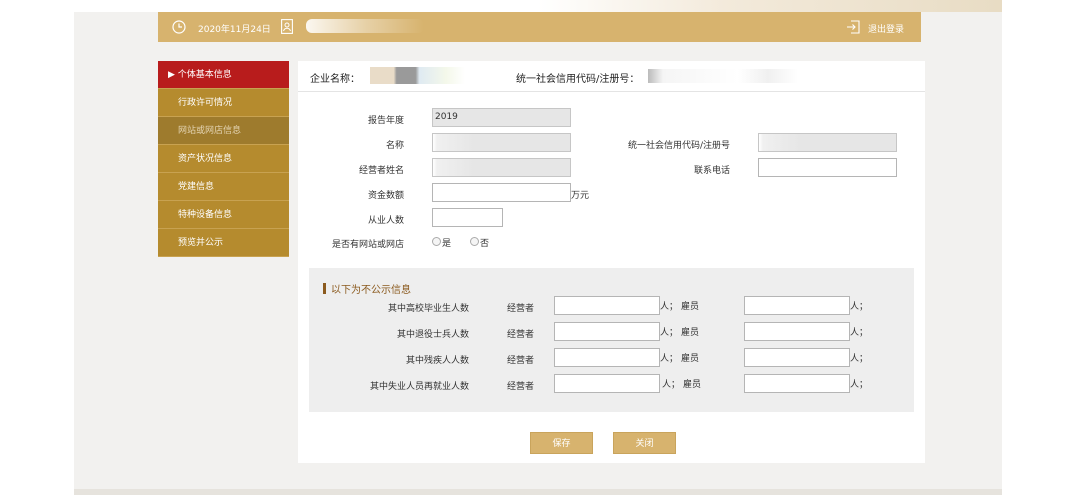 This screenshot has height=495, width=1080. I want to click on website-question-label: 是否有网站或网店, so click(367, 245).